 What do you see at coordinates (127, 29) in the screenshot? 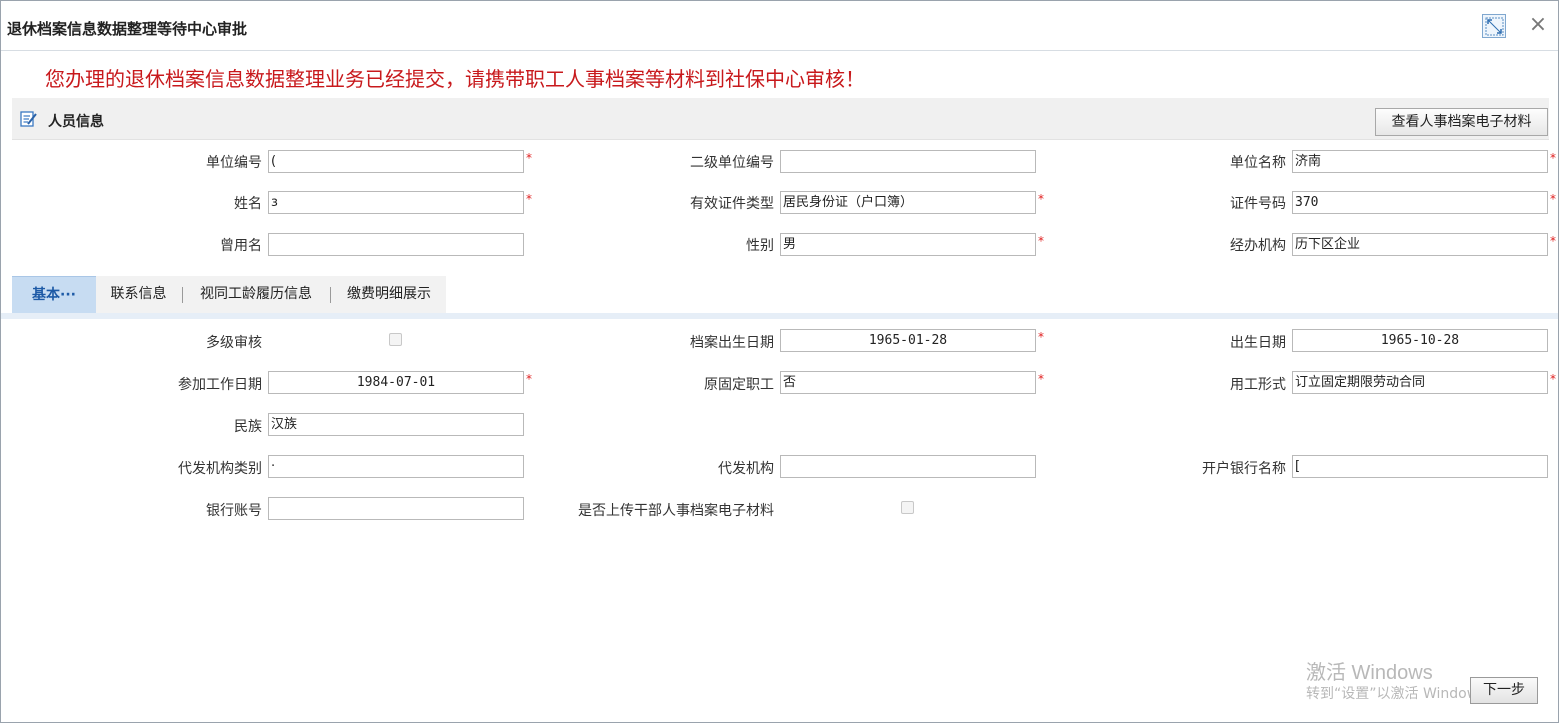
I see `window-title: 退休档案信息数据整理等待中心审批` at bounding box center [127, 29].